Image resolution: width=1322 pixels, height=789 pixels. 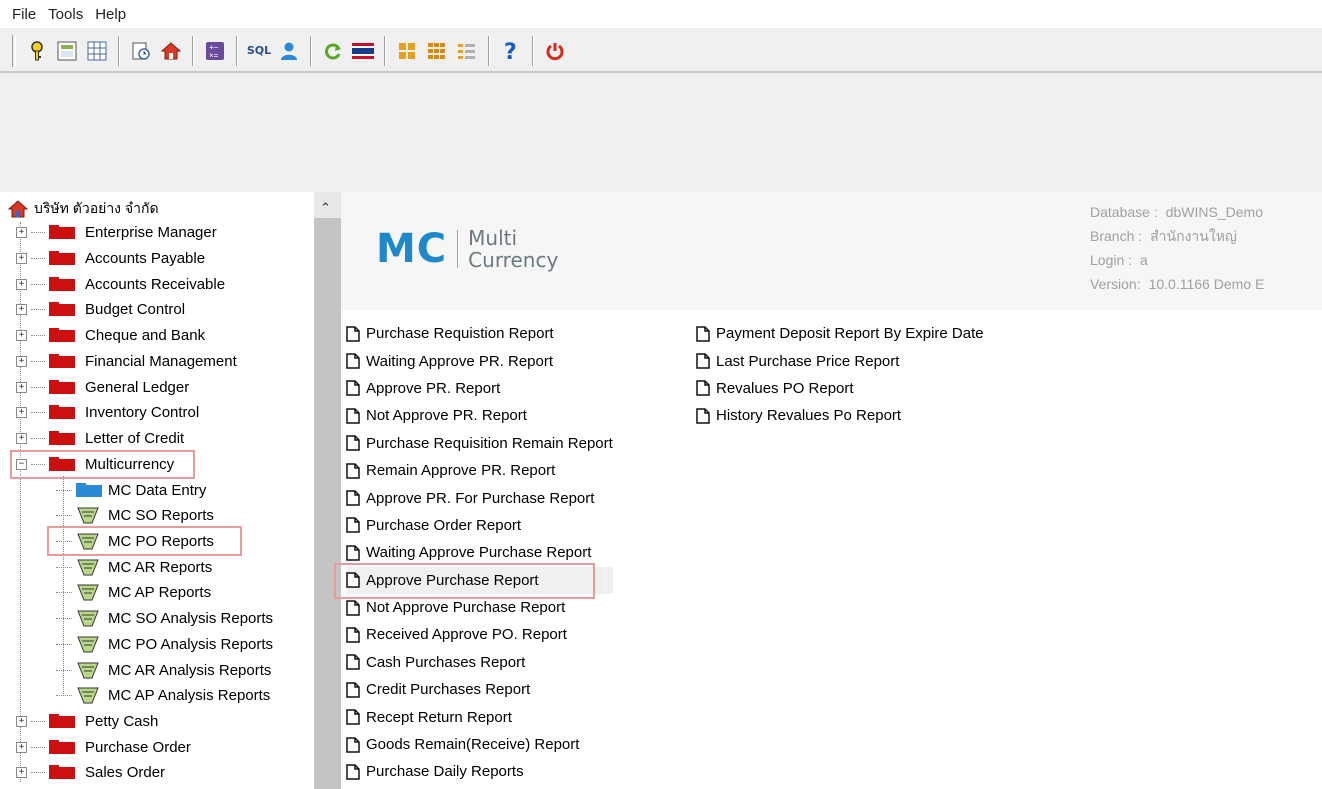 I want to click on tiles2-icon, so click(x=437, y=51).